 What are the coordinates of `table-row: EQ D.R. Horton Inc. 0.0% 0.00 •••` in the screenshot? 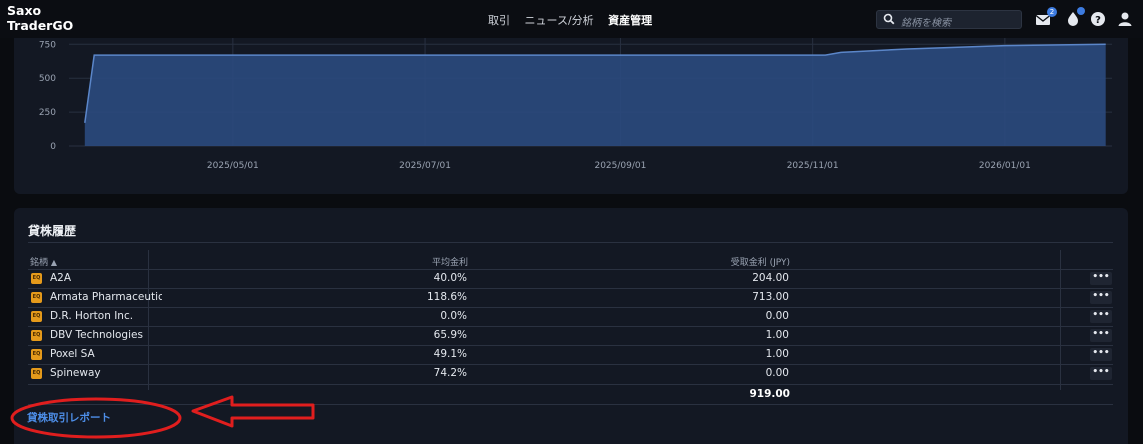 It's located at (570, 316).